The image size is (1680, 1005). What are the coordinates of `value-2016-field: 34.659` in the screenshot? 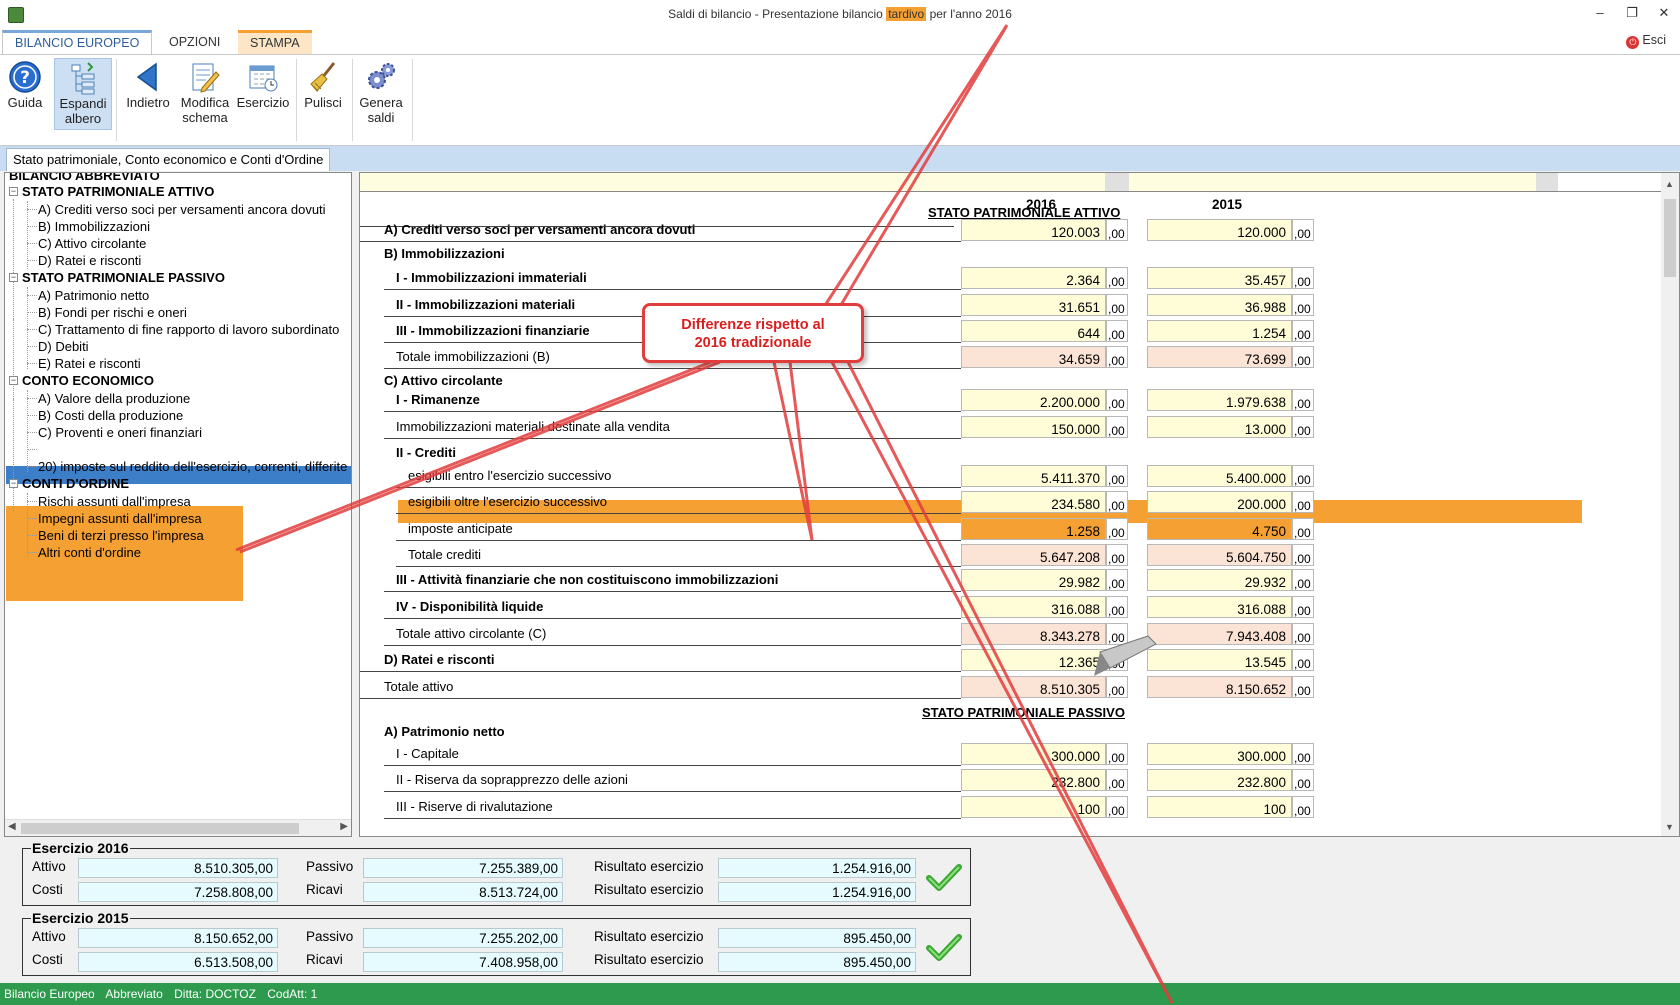 It's located at (1033, 357).